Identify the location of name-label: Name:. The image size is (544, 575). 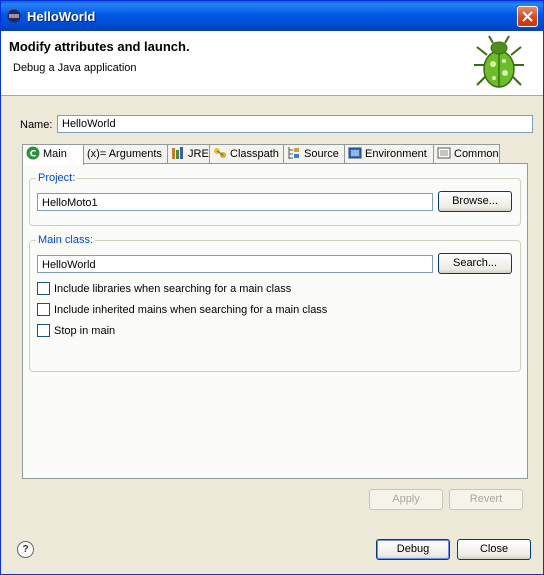
(36, 125).